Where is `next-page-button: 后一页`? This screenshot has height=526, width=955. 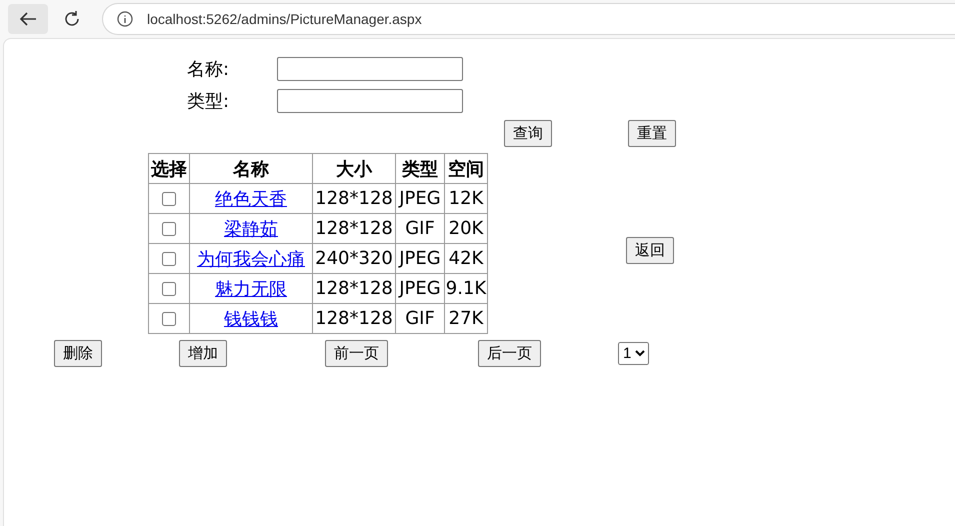 next-page-button: 后一页 is located at coordinates (509, 353).